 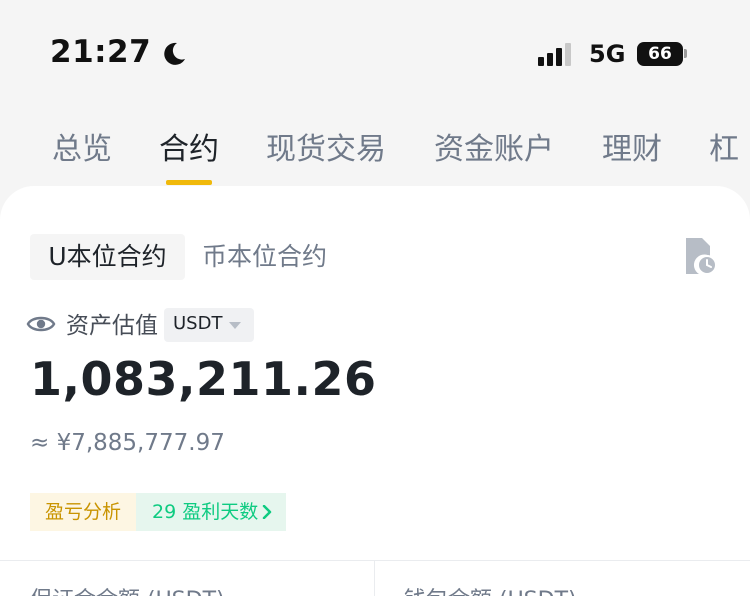 What do you see at coordinates (326, 146) in the screenshot?
I see `tab-spot: 现货交易` at bounding box center [326, 146].